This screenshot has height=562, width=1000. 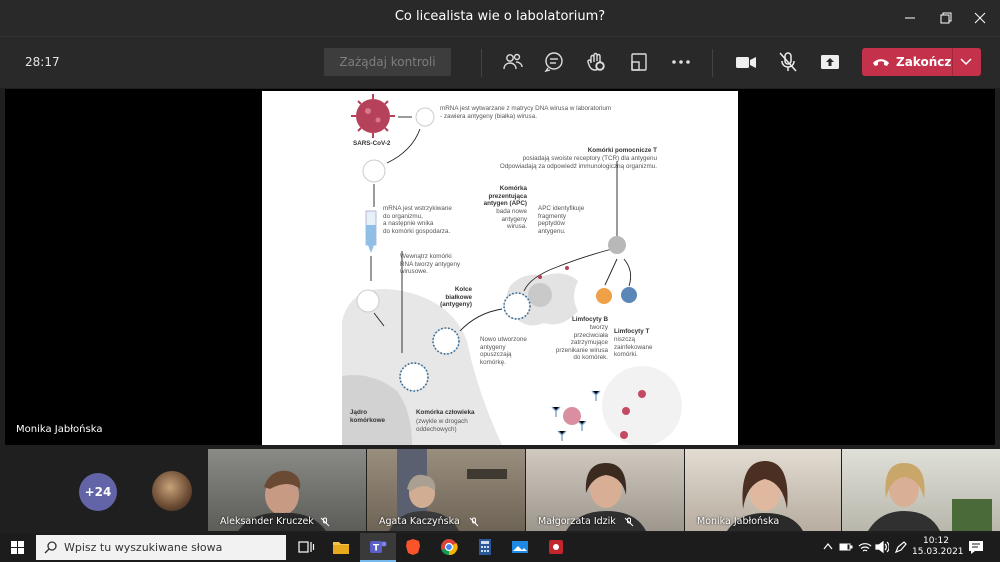 I want to click on helper-t-title: Komórki pomocnicze T, so click(x=622, y=150).